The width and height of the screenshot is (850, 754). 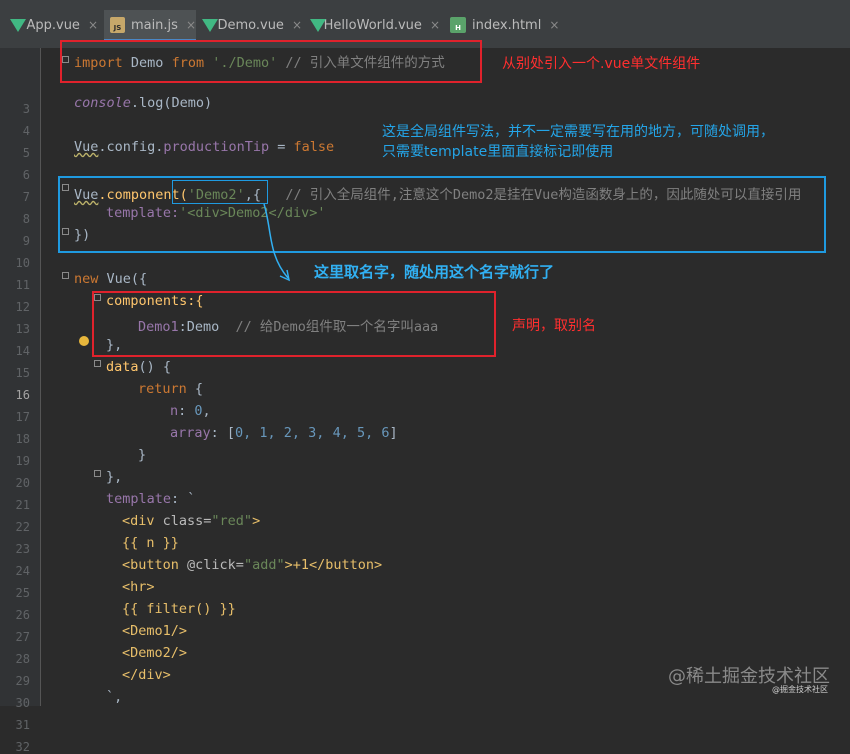 I want to click on line-number: 4, so click(x=15, y=131).